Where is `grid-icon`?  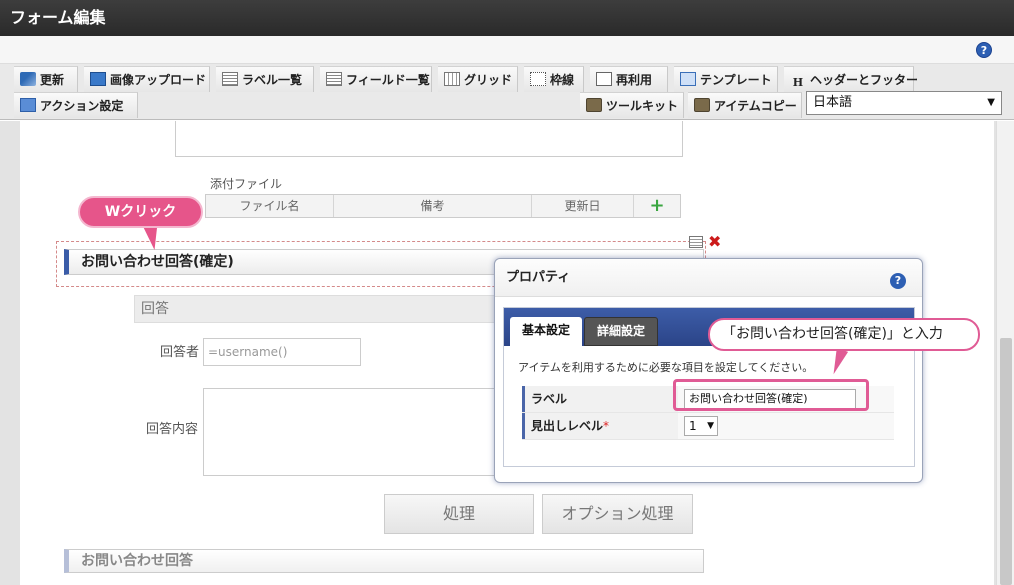
grid-icon is located at coordinates (452, 79).